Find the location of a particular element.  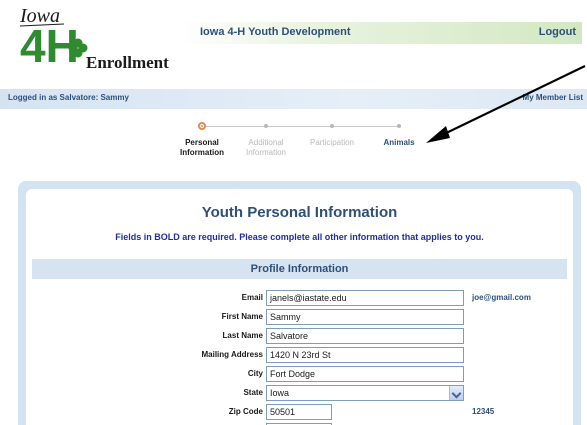

step-participation: Participation is located at coordinates (332, 143).